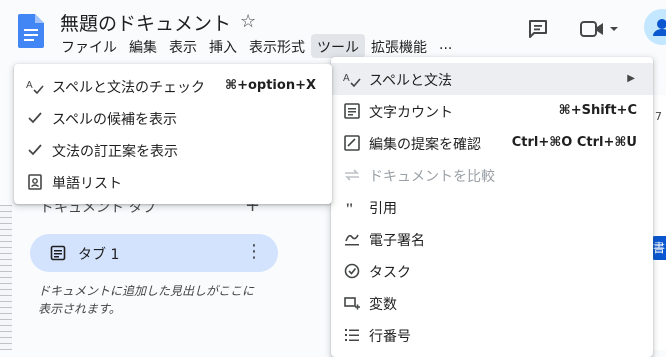  What do you see at coordinates (492, 303) in the screenshot?
I see `menu-item-variables: 変数` at bounding box center [492, 303].